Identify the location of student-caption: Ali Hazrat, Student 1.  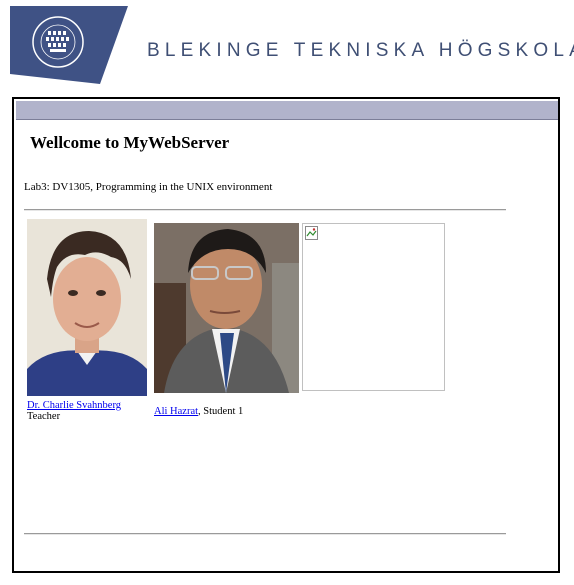
(198, 411).